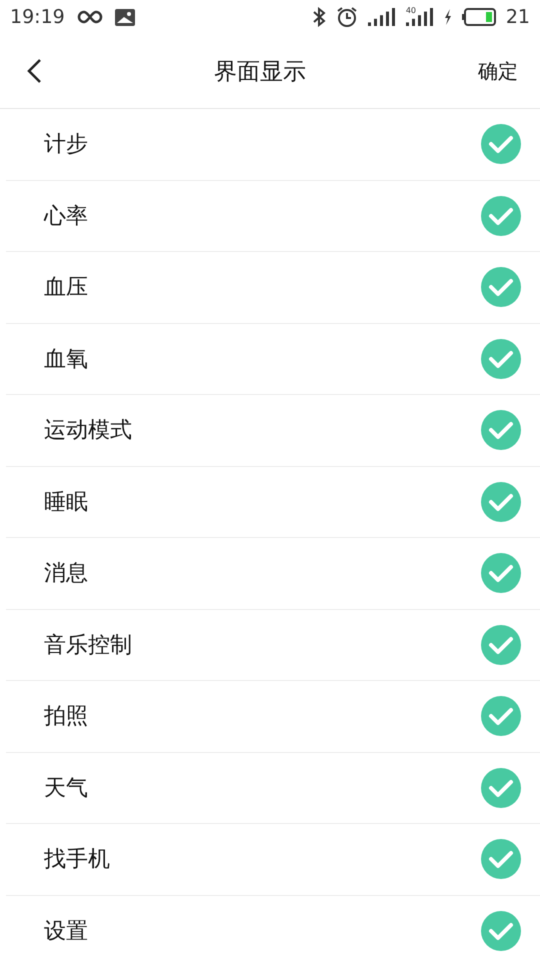  I want to click on back-button, so click(34, 71).